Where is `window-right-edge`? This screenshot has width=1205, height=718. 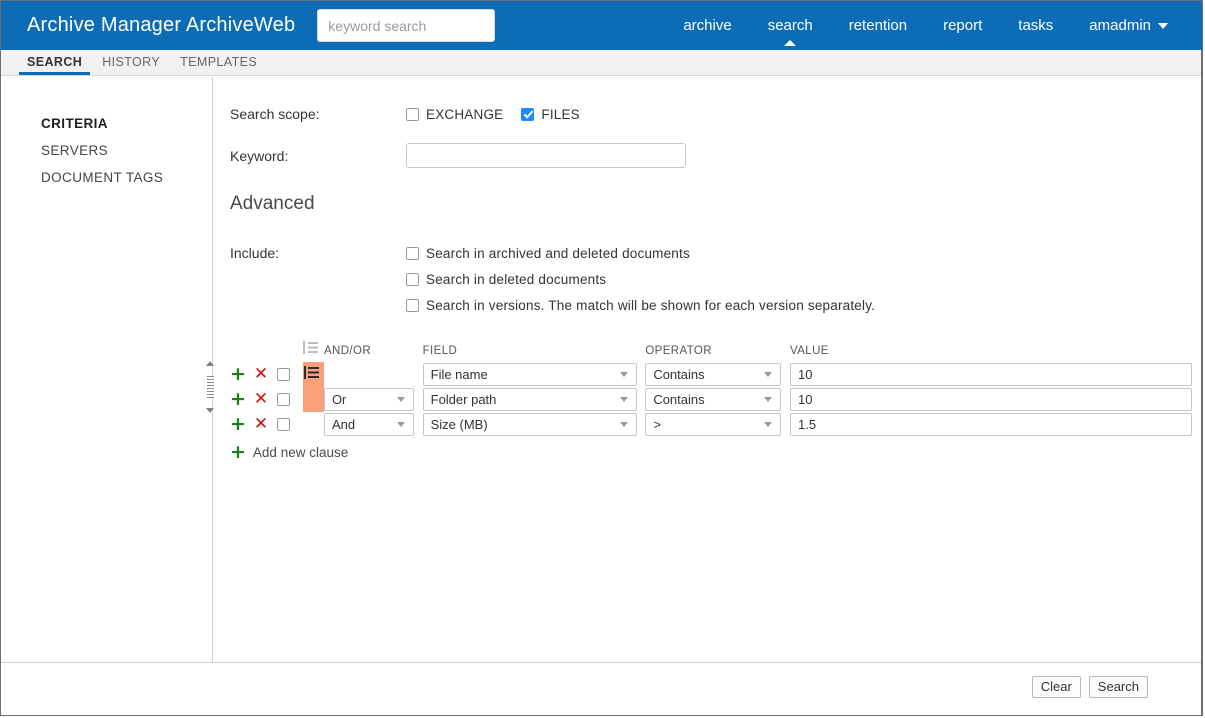 window-right-edge is located at coordinates (1201, 382).